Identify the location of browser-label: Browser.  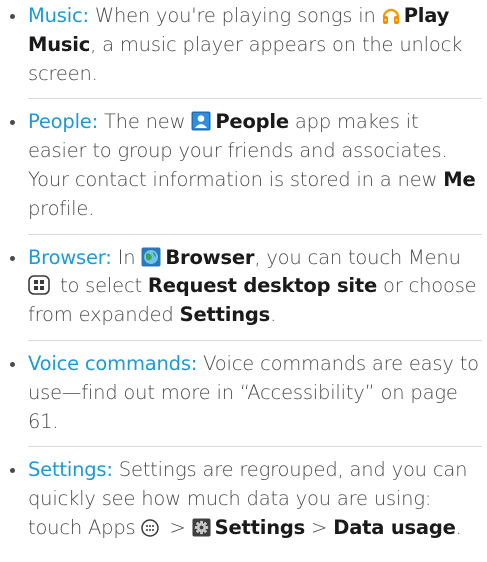
(210, 257).